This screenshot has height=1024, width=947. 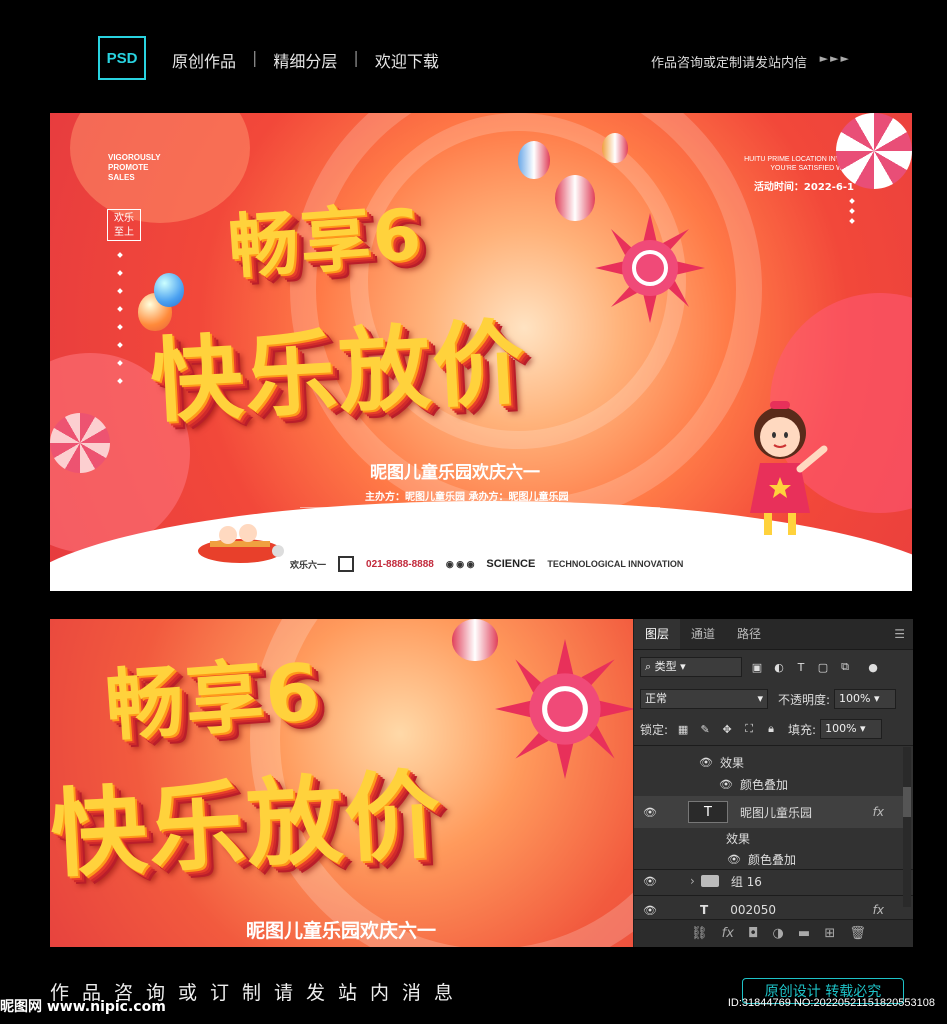 I want to click on qr-icon, so click(x=346, y=564).